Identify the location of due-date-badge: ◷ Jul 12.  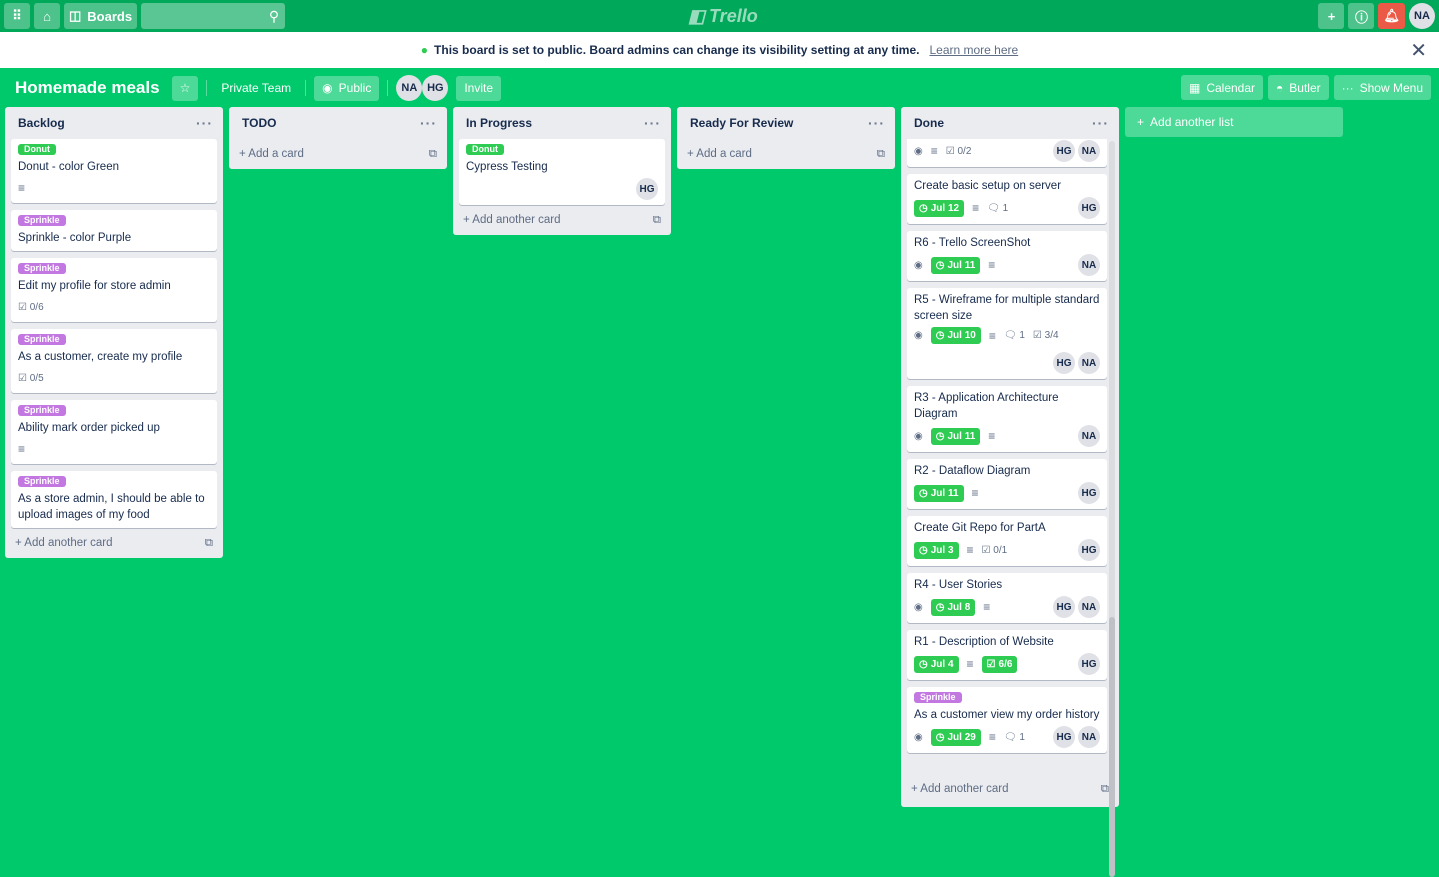
(939, 208).